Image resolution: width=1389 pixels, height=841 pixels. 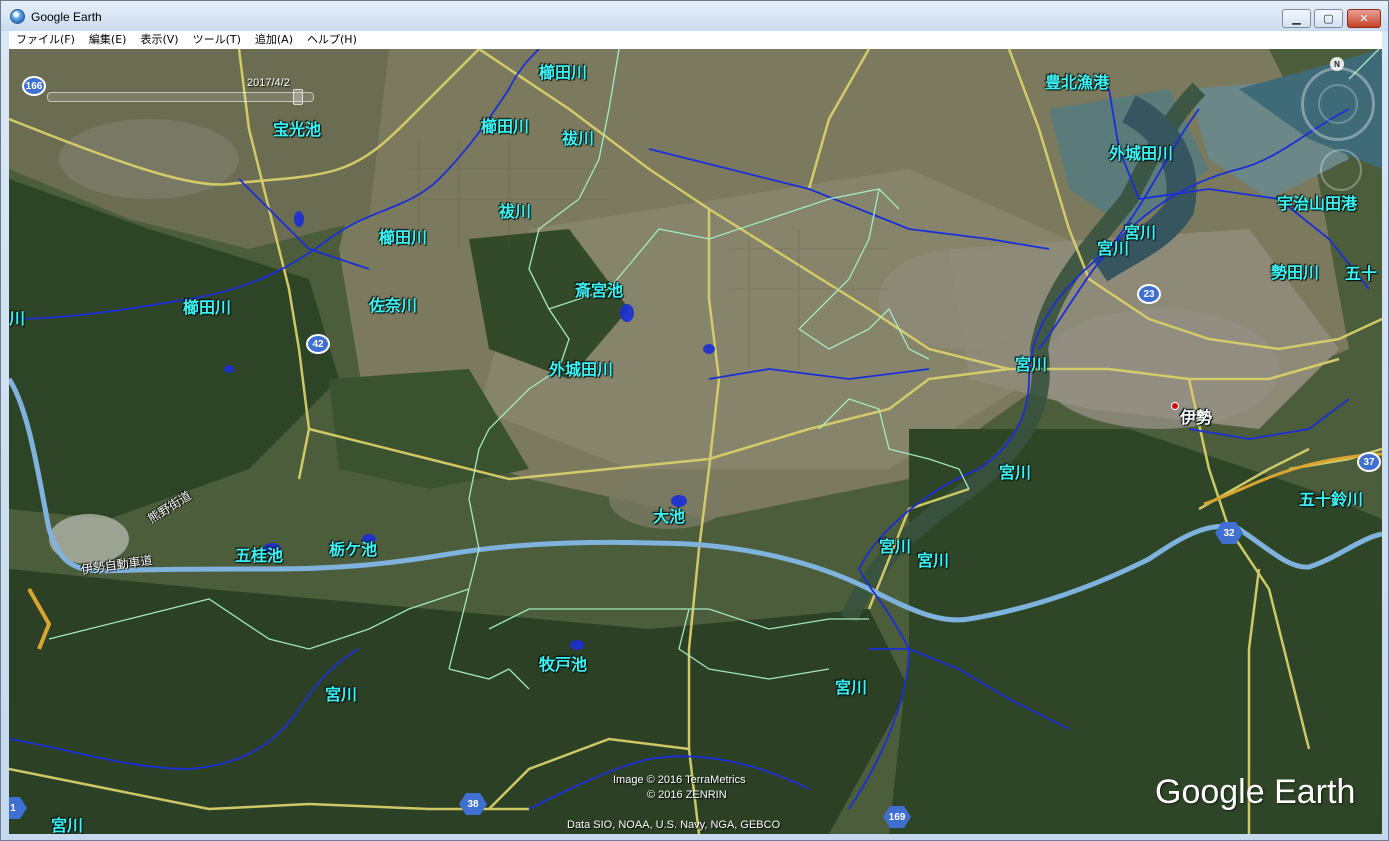 What do you see at coordinates (318, 344) in the screenshot?
I see `route-shield-icon: 42` at bounding box center [318, 344].